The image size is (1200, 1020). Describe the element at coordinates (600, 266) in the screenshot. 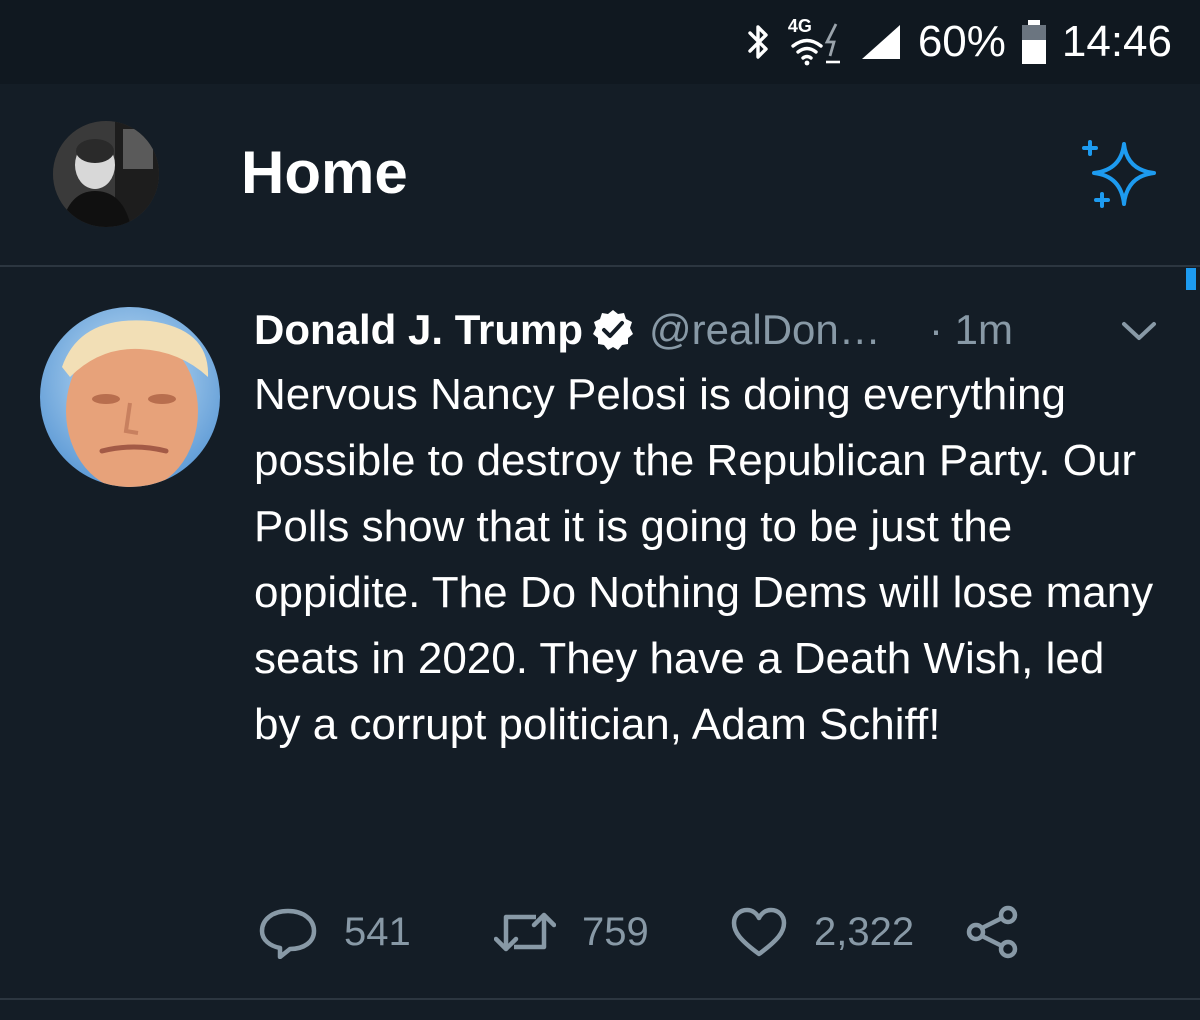

I see `header-divider` at that location.